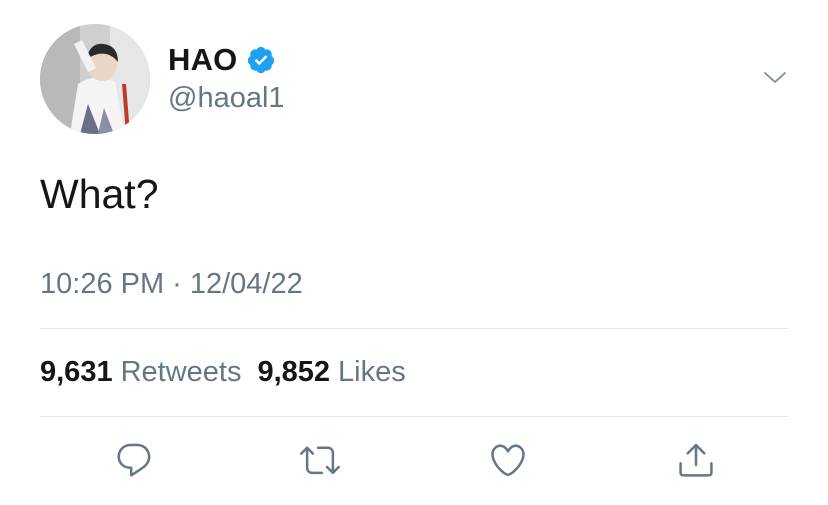 This screenshot has width=828, height=505. I want to click on share-button, so click(696, 460).